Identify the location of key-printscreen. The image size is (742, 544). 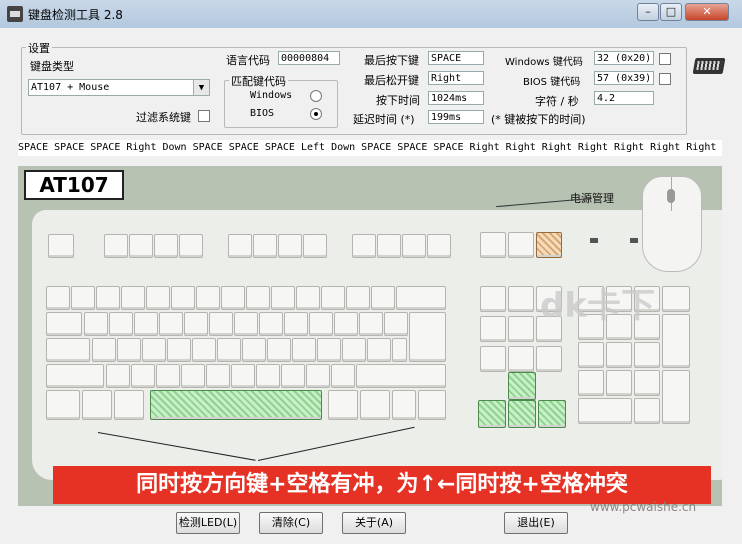
(493, 359).